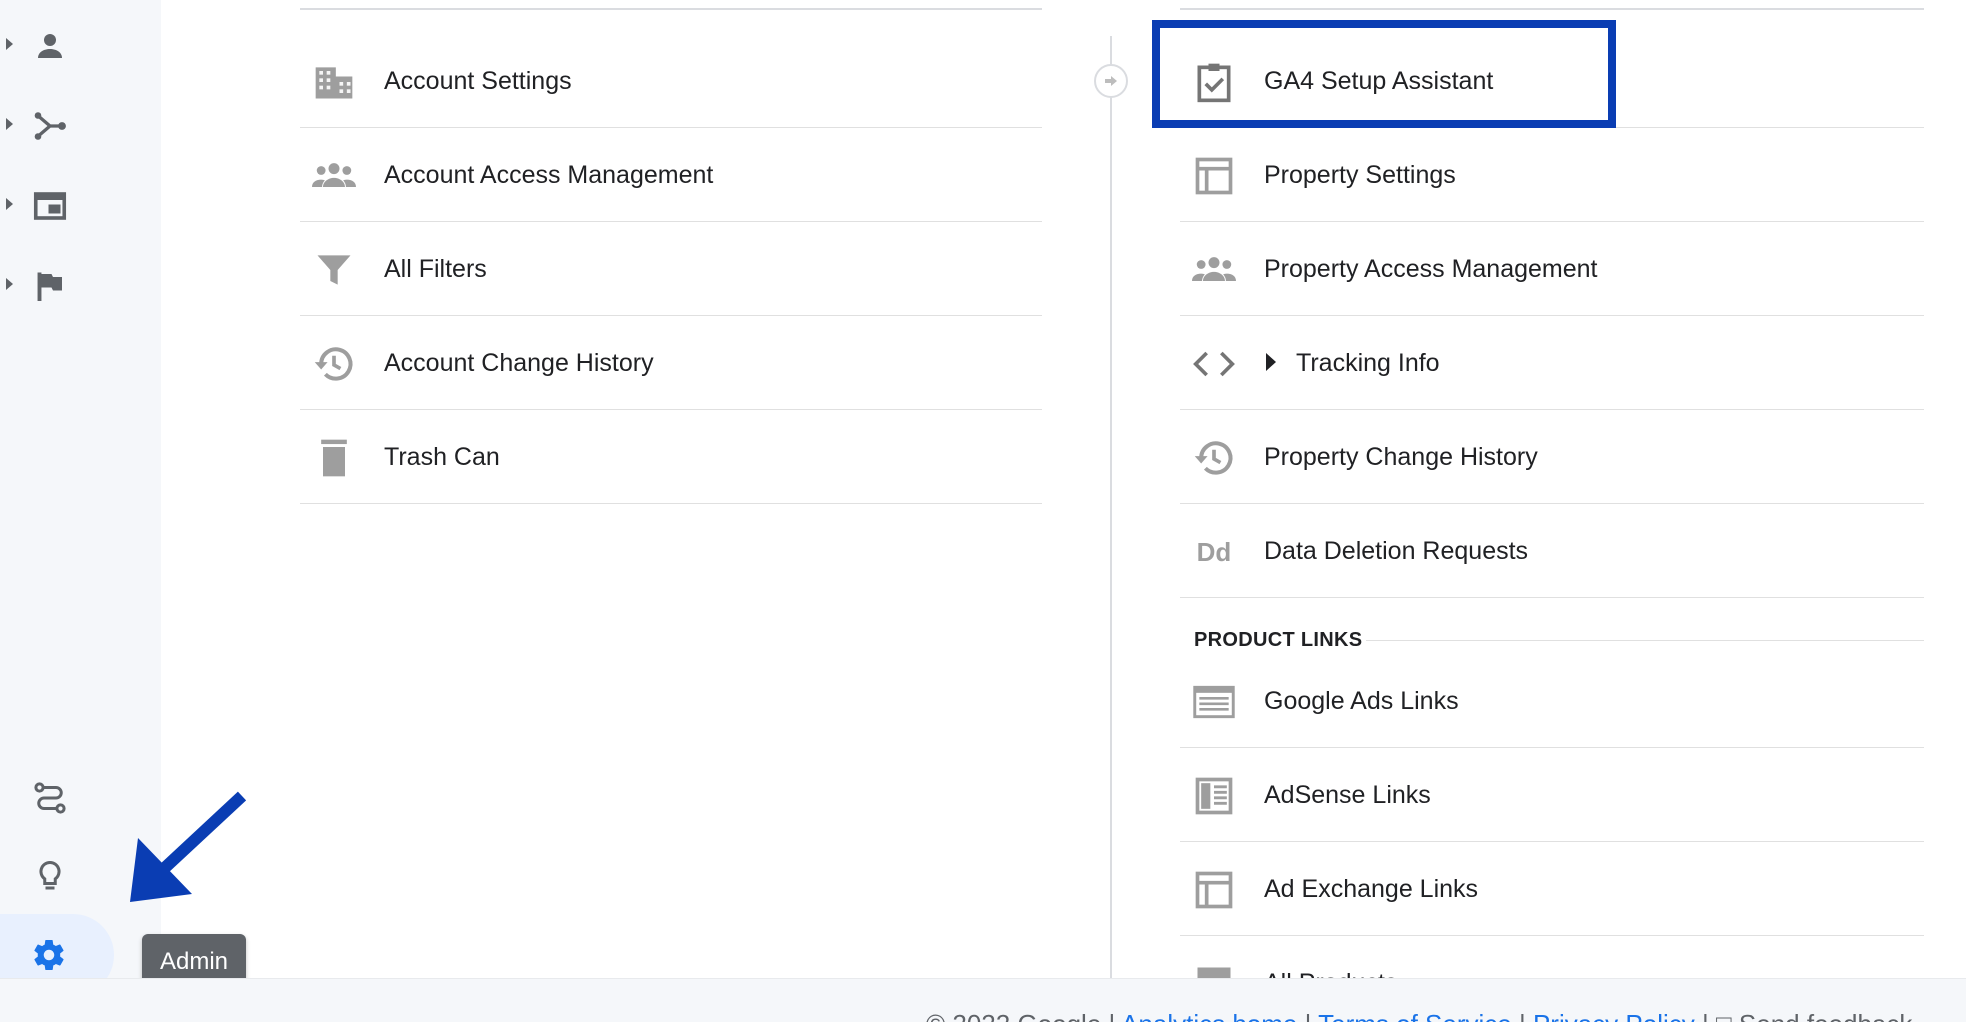  I want to click on menu-item-label: AdSense Links, so click(1347, 795).